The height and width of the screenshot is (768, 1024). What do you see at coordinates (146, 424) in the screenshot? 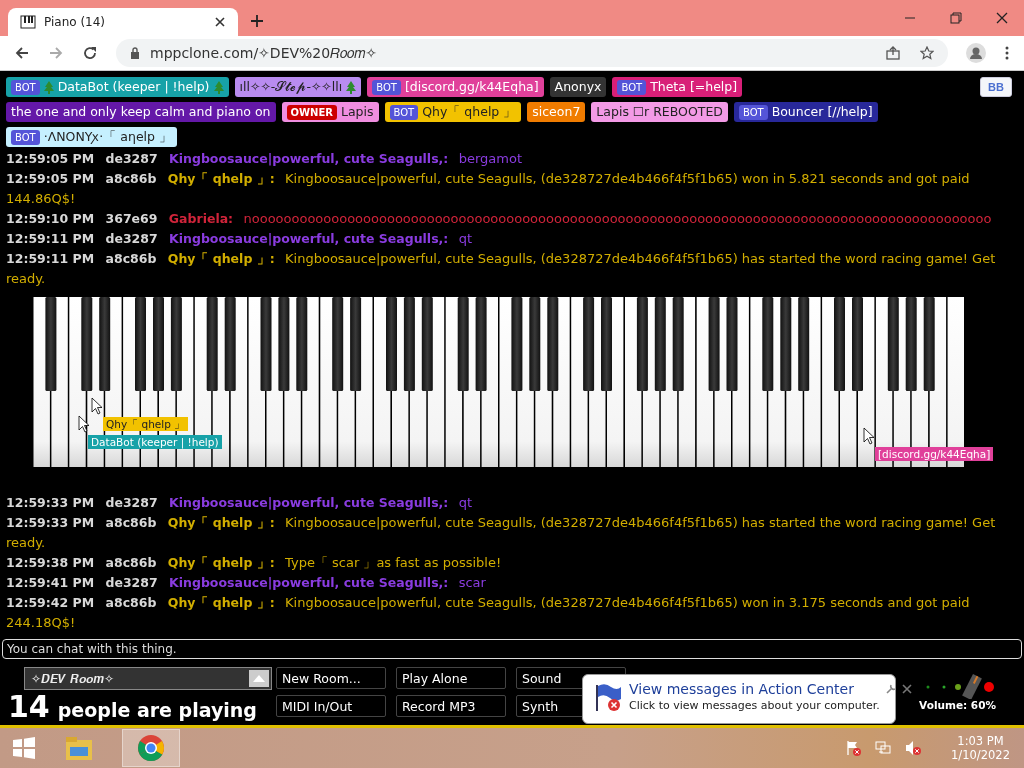
I see `cursor-label: Qhy「 qhelp 」` at bounding box center [146, 424].